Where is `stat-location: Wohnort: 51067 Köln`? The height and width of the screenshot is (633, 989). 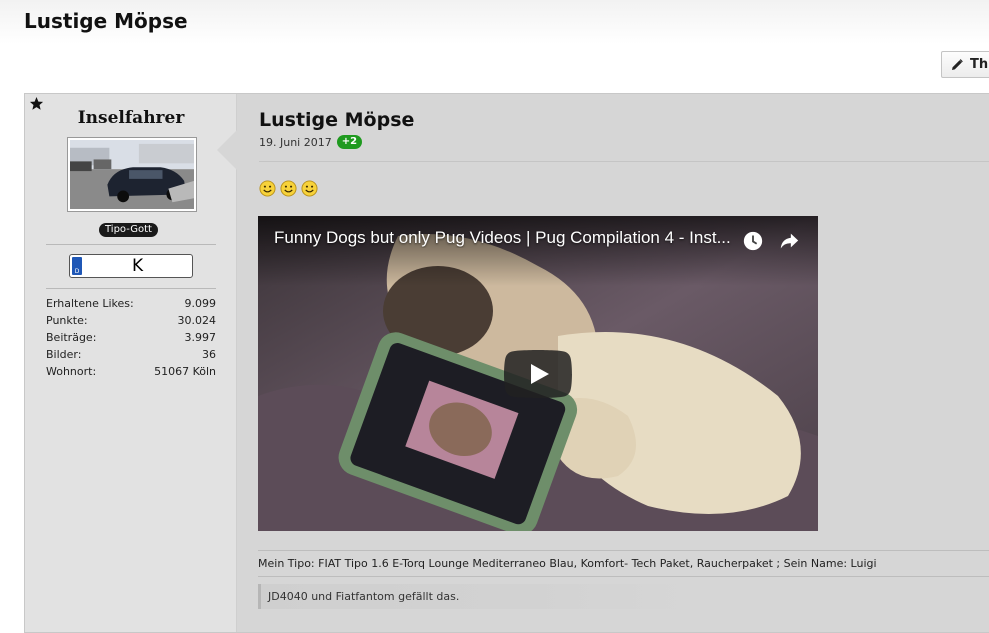
stat-location: Wohnort: 51067 Köln is located at coordinates (131, 371).